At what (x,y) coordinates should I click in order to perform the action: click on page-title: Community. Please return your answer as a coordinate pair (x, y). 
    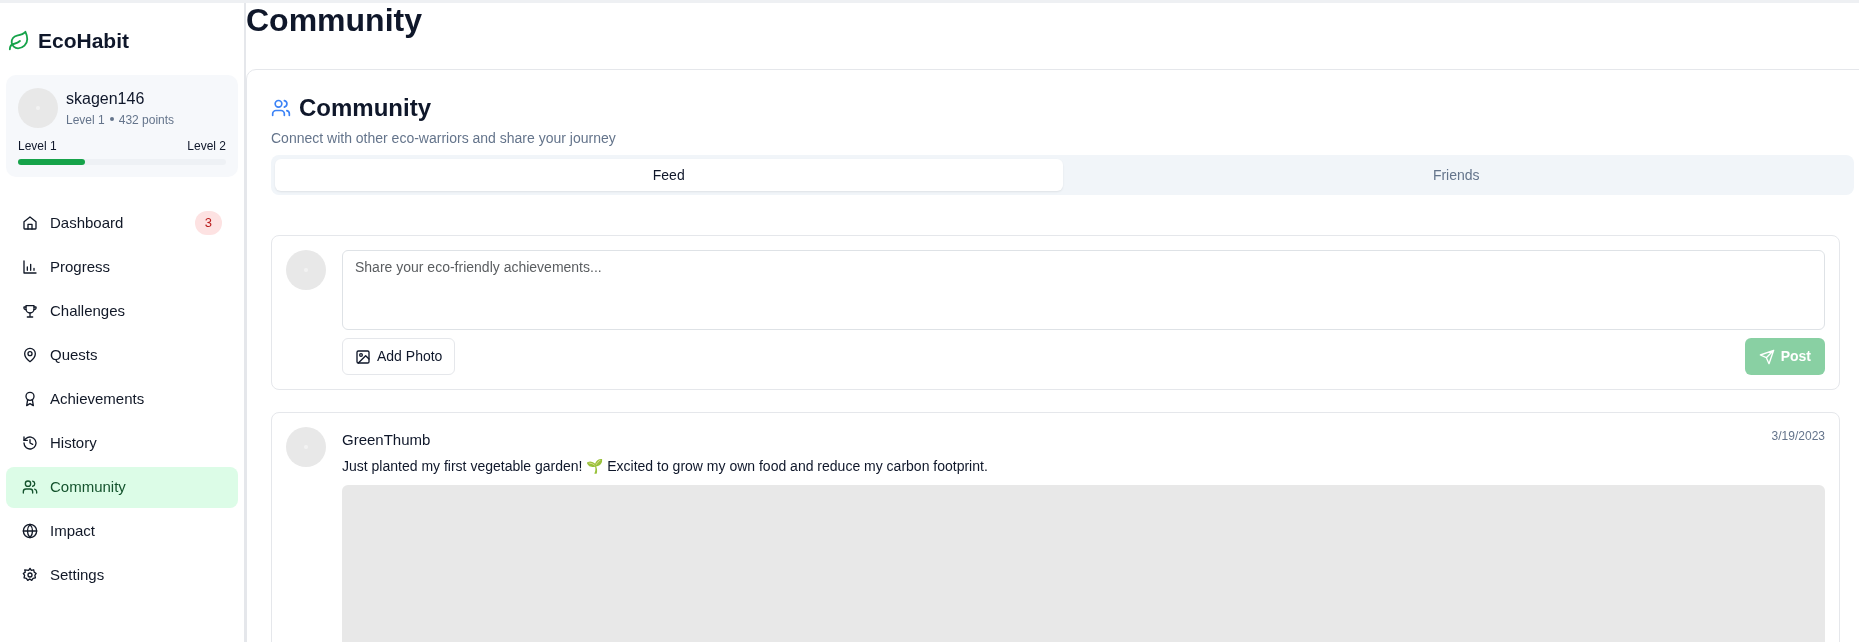
    Looking at the image, I should click on (334, 21).